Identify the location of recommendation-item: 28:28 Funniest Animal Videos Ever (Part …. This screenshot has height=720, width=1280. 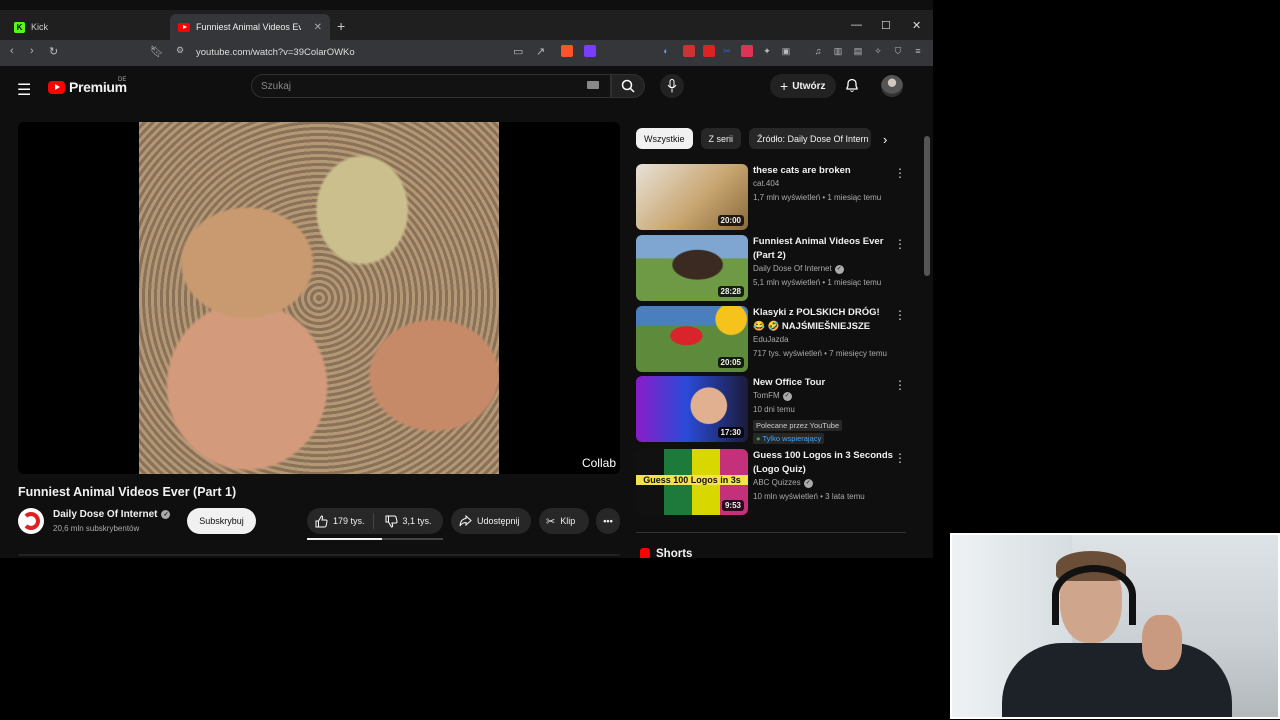
(772, 268).